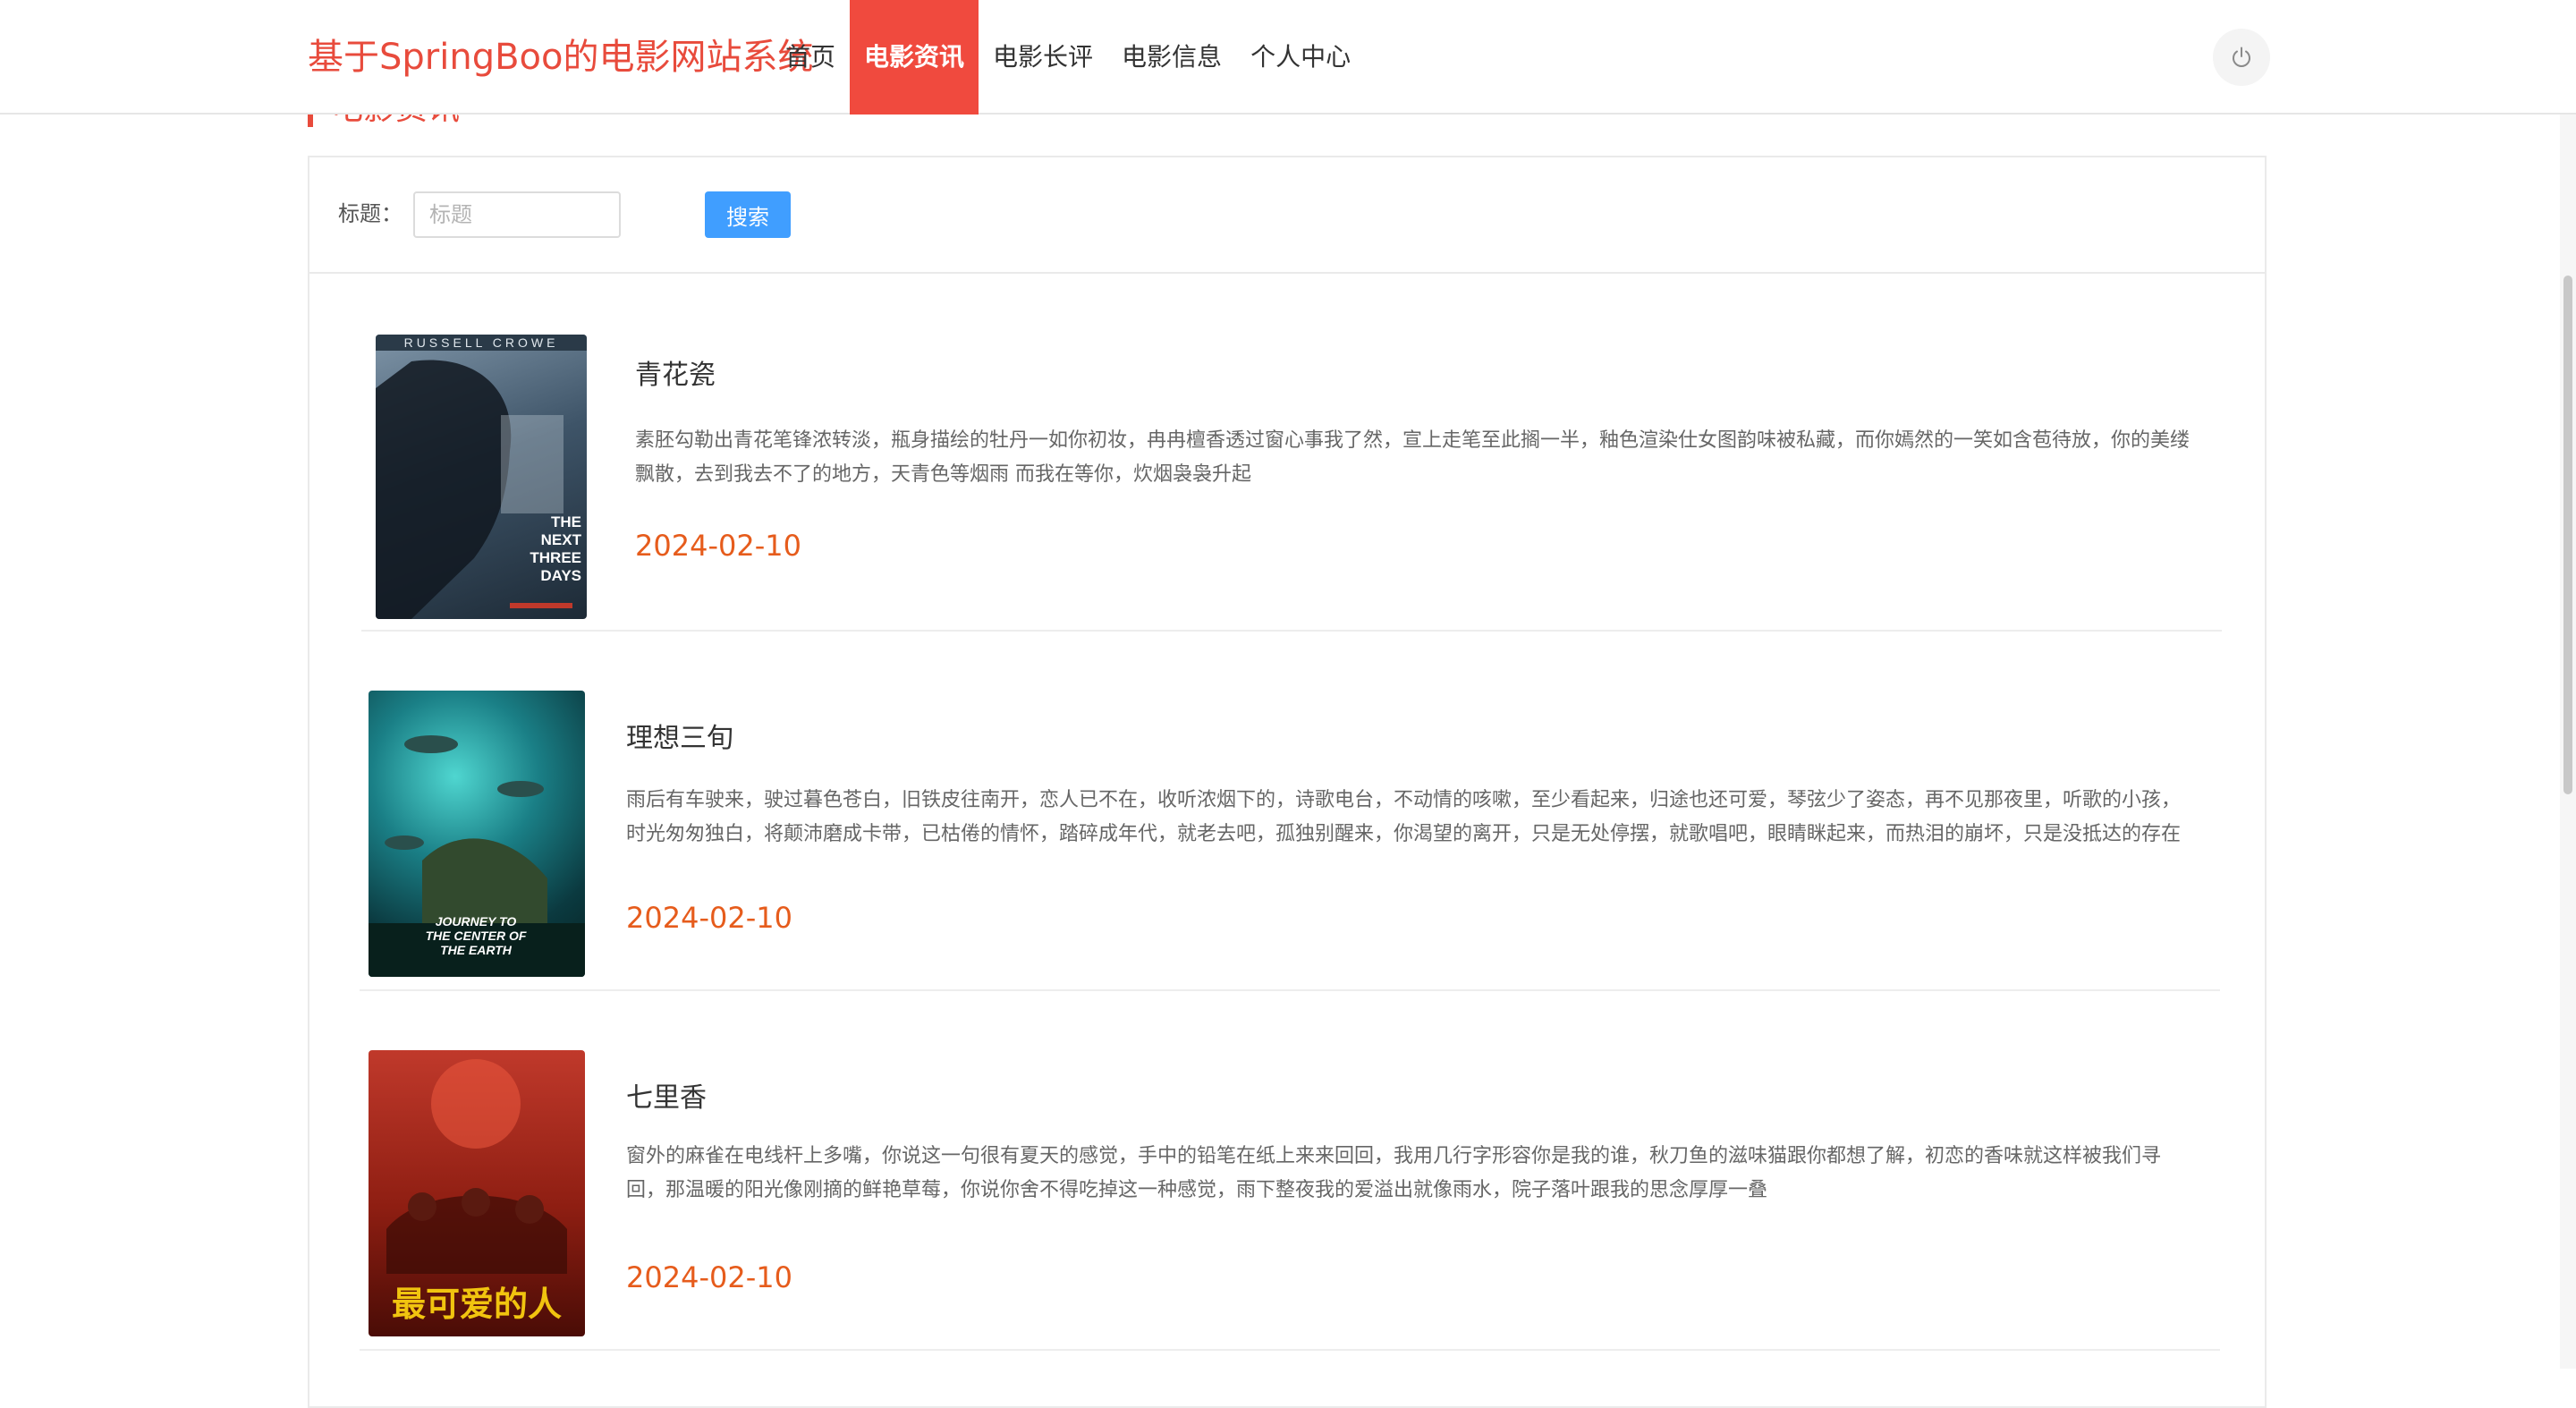 This screenshot has width=2576, height=1408. What do you see at coordinates (560, 57) in the screenshot?
I see `site-brand: 基于SpringBoo的电影网站系统` at bounding box center [560, 57].